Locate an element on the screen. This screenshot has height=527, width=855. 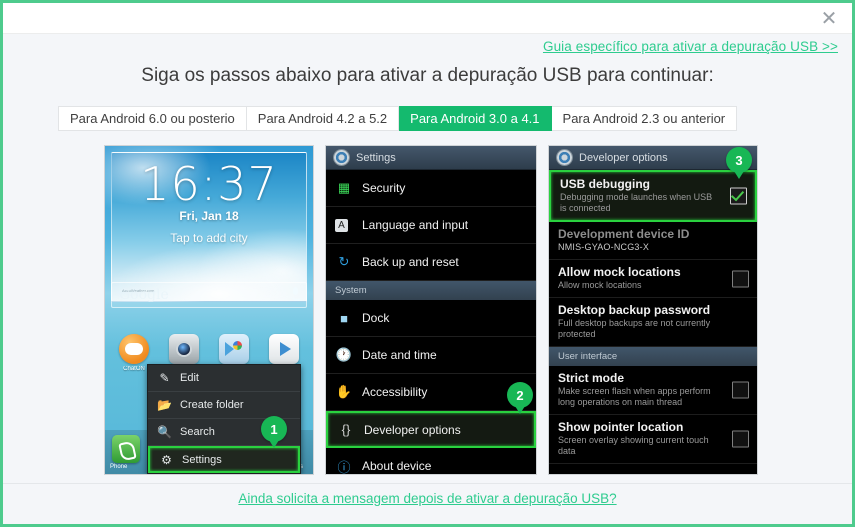
settings-row-label: Dock is located at coordinates (376, 318).